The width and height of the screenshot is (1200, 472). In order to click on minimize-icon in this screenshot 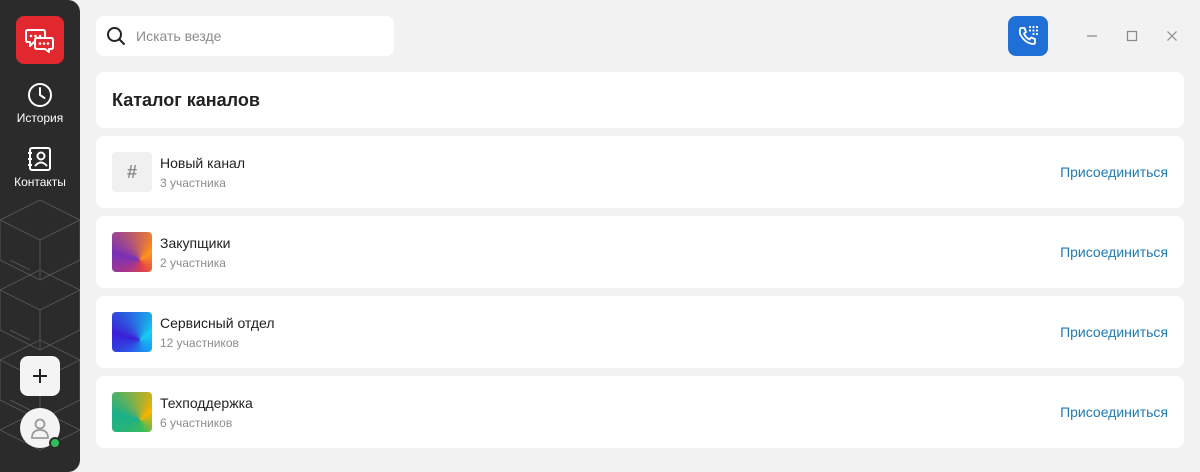, I will do `click(1092, 36)`.